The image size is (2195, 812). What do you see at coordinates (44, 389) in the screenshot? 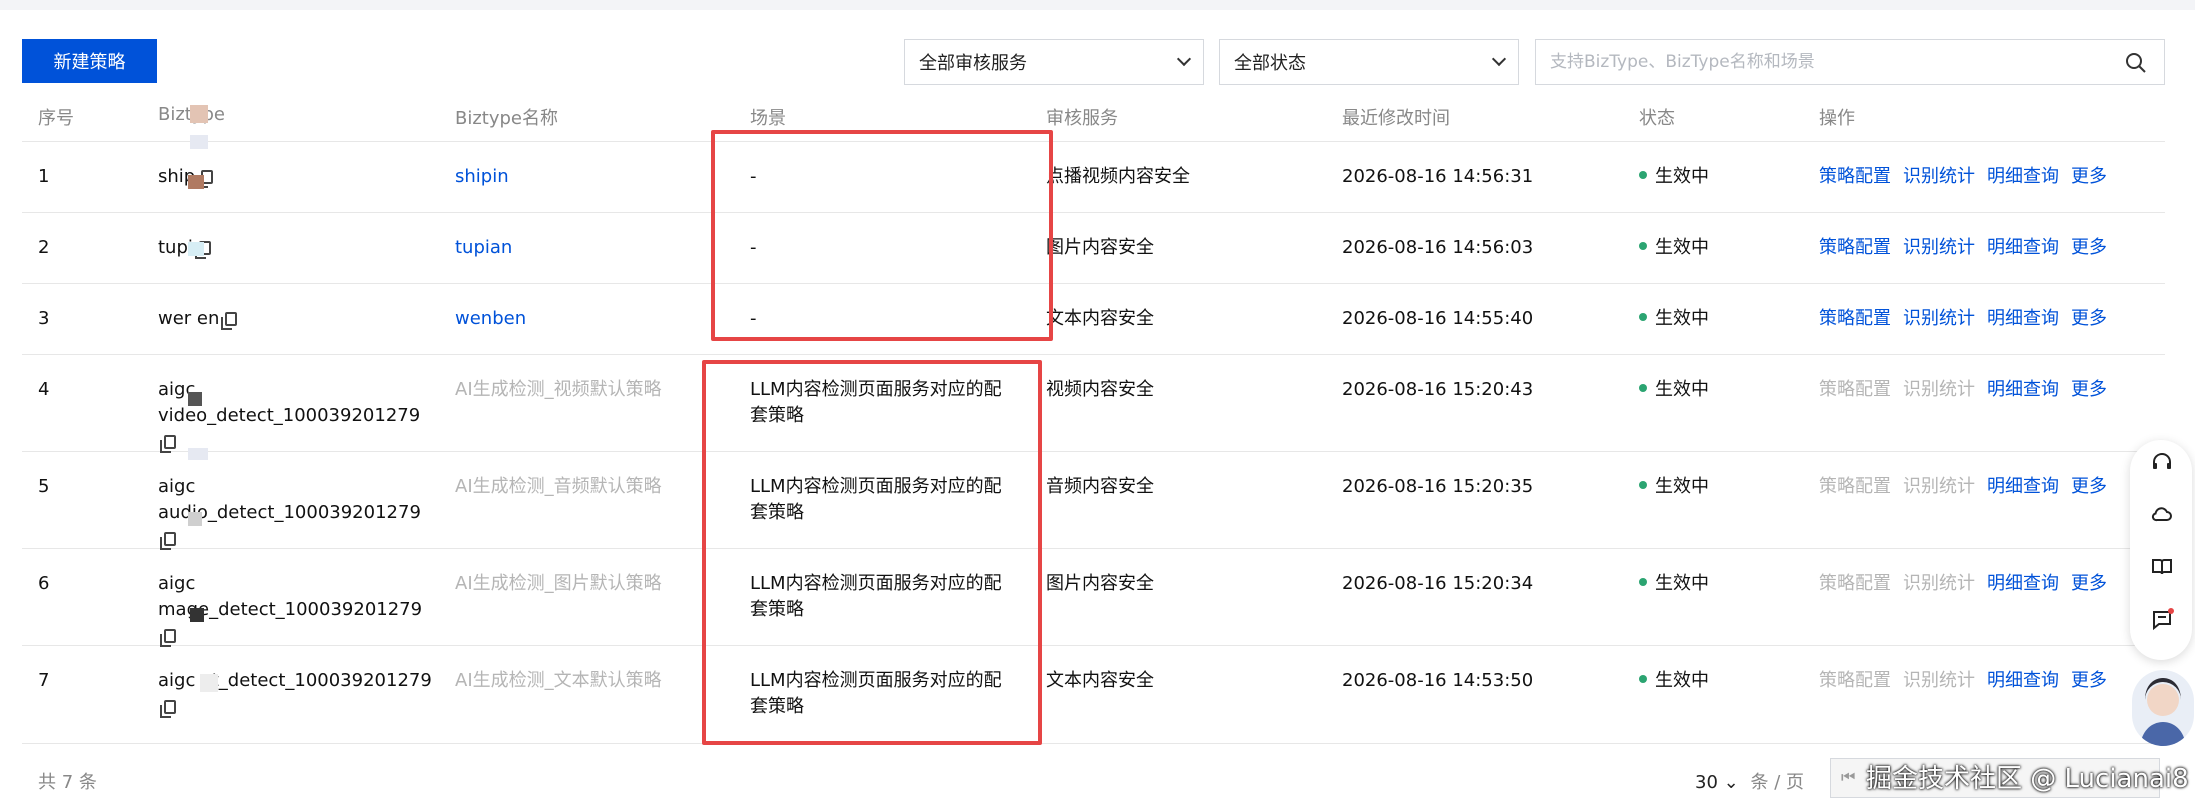
I see `row-index: 4` at bounding box center [44, 389].